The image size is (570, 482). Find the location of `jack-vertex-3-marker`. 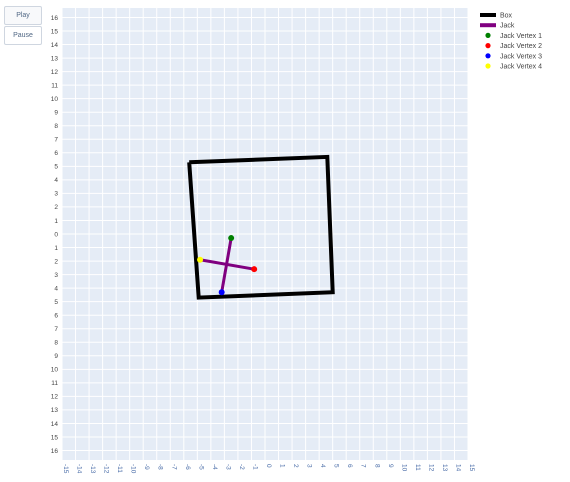

jack-vertex-3-marker is located at coordinates (221, 292).